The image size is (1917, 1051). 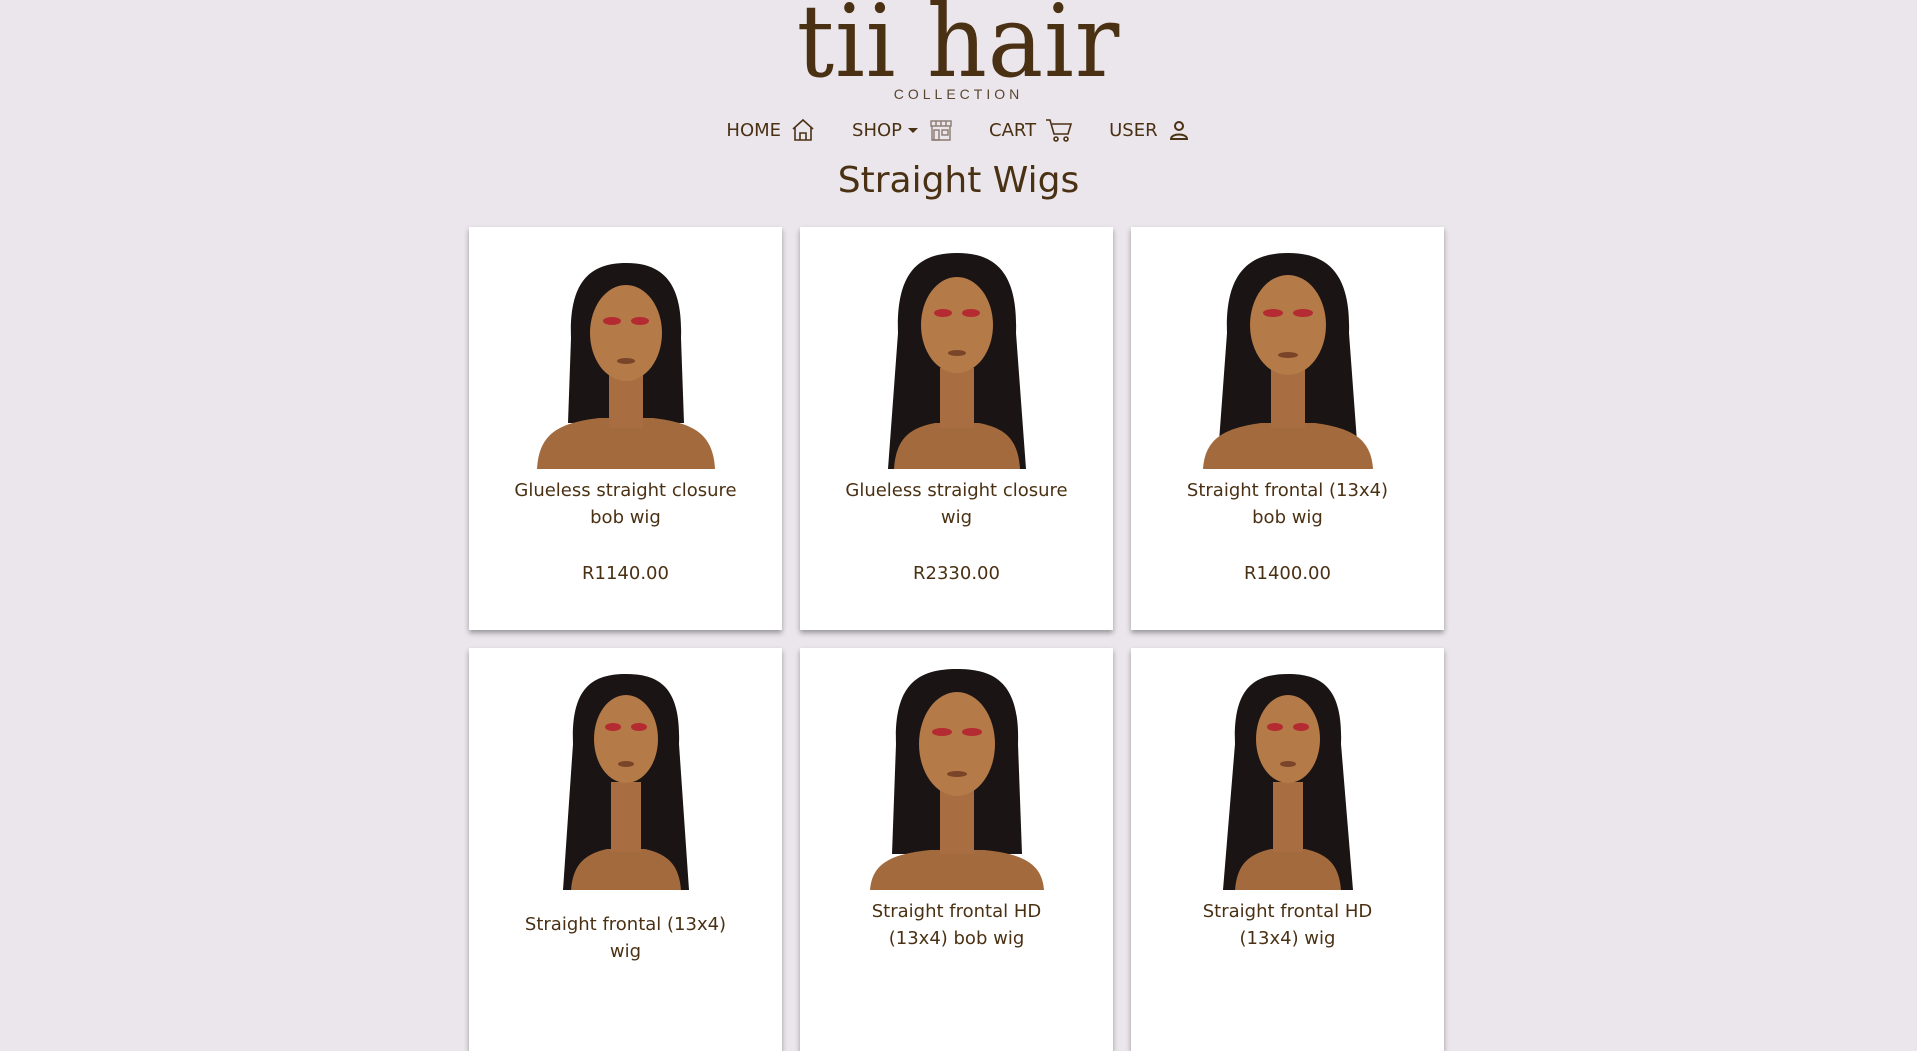 I want to click on nav-home-label: HOME, so click(x=754, y=130).